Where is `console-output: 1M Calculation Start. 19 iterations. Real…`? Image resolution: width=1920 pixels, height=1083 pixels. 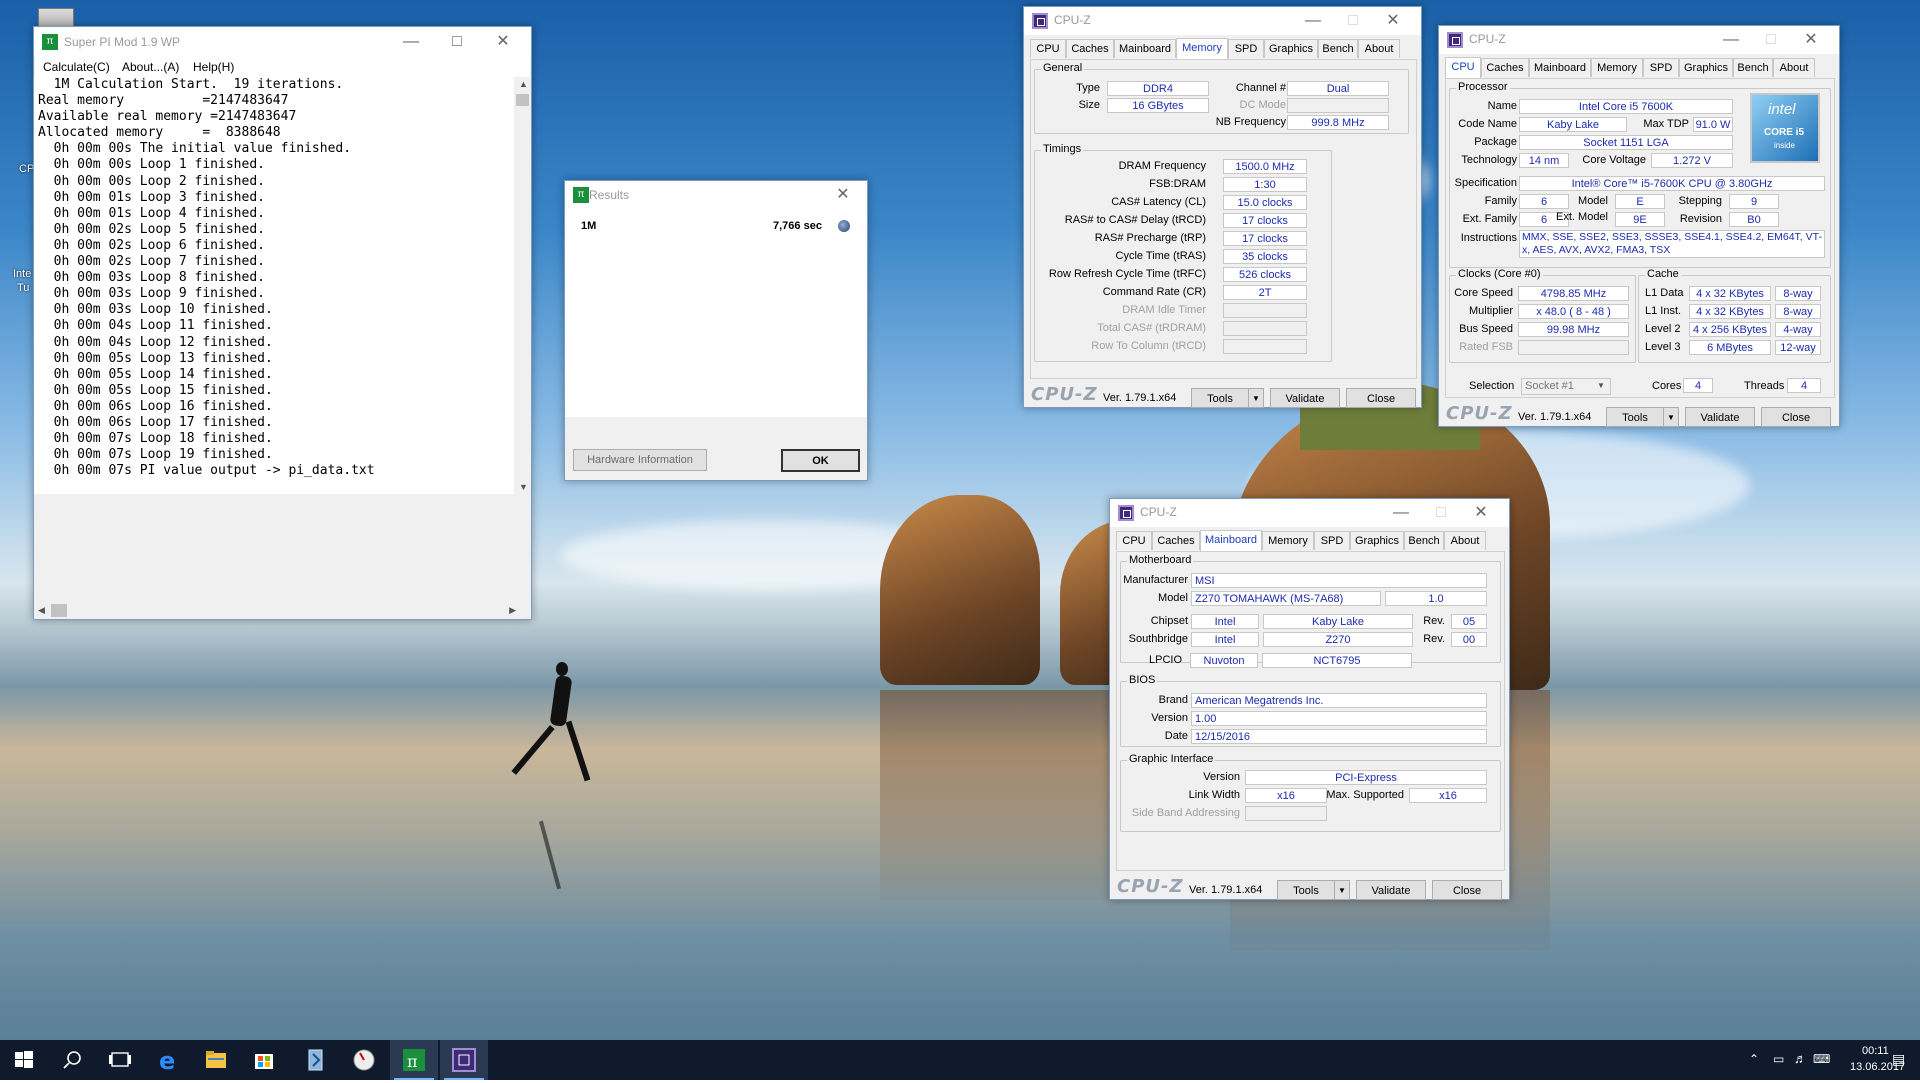
console-output: 1M Calculation Start. 19 iterations. Real… is located at coordinates (277, 285).